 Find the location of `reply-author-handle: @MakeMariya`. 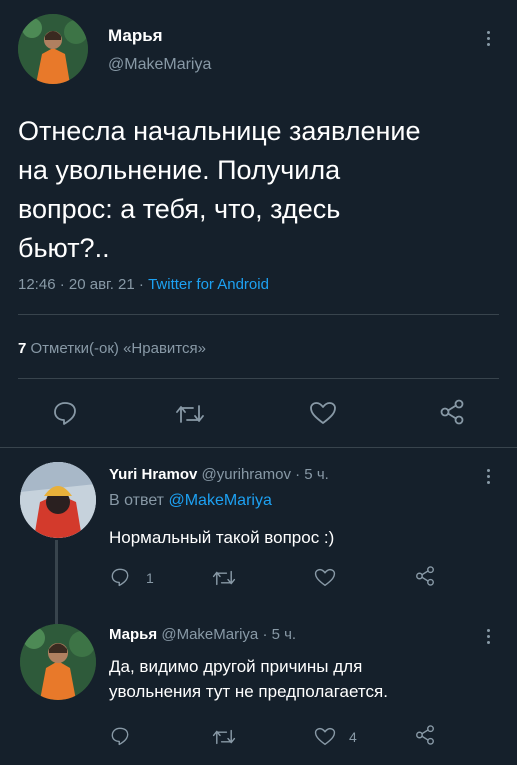

reply-author-handle: @MakeMariya is located at coordinates (209, 634).